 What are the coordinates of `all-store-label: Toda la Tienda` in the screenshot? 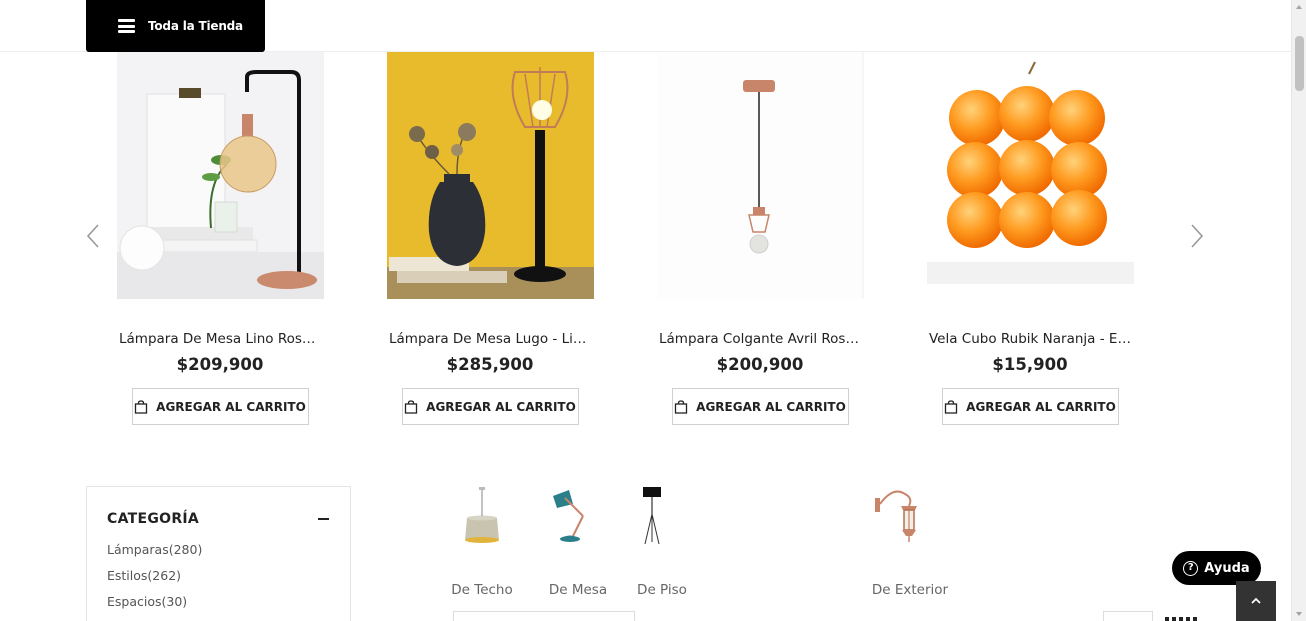 It's located at (195, 26).